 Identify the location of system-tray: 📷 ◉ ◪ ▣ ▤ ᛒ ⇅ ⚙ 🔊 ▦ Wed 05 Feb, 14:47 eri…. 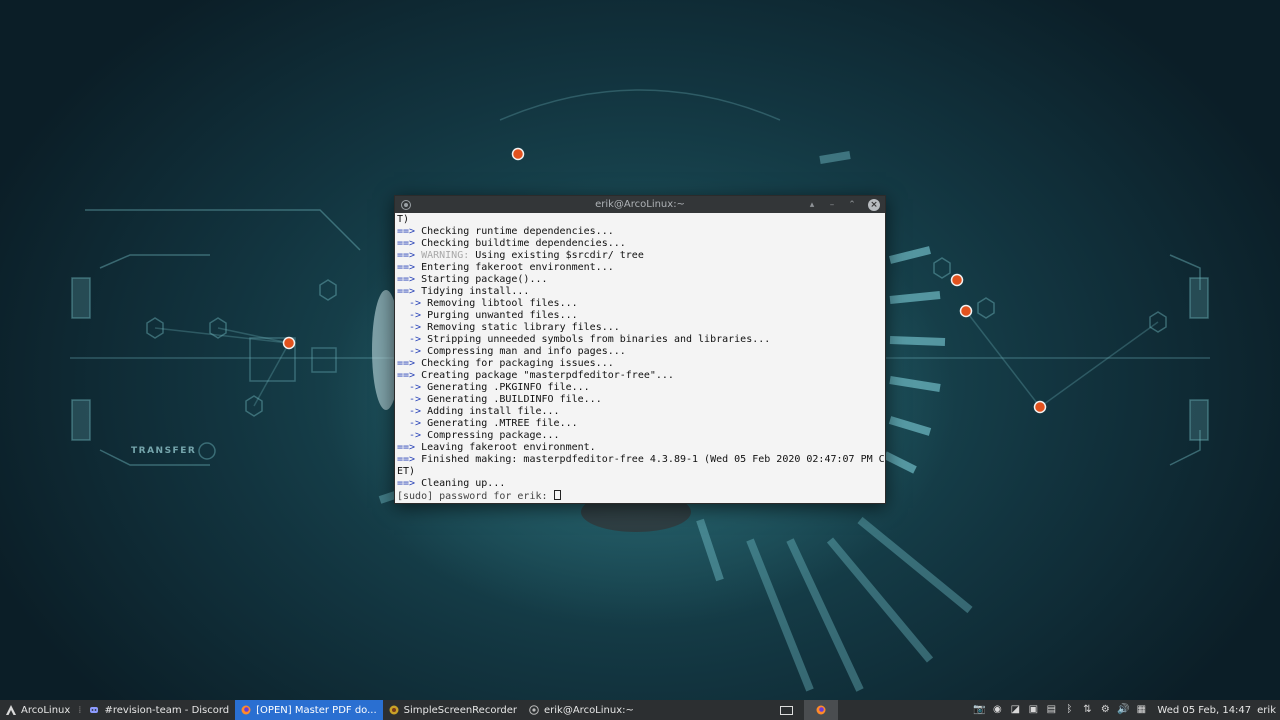
(1126, 710).